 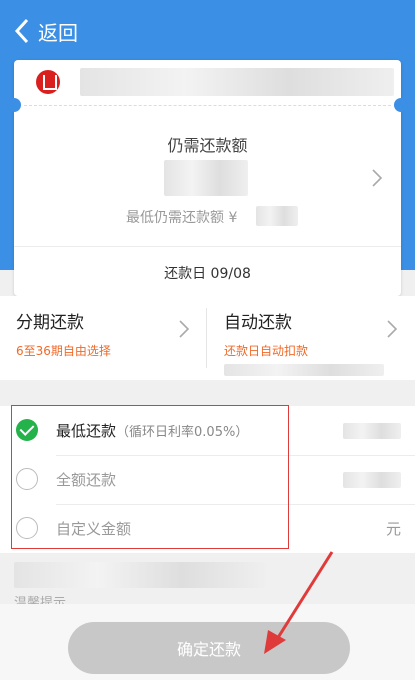 What do you see at coordinates (393, 529) in the screenshot?
I see `currency-unit: 元` at bounding box center [393, 529].